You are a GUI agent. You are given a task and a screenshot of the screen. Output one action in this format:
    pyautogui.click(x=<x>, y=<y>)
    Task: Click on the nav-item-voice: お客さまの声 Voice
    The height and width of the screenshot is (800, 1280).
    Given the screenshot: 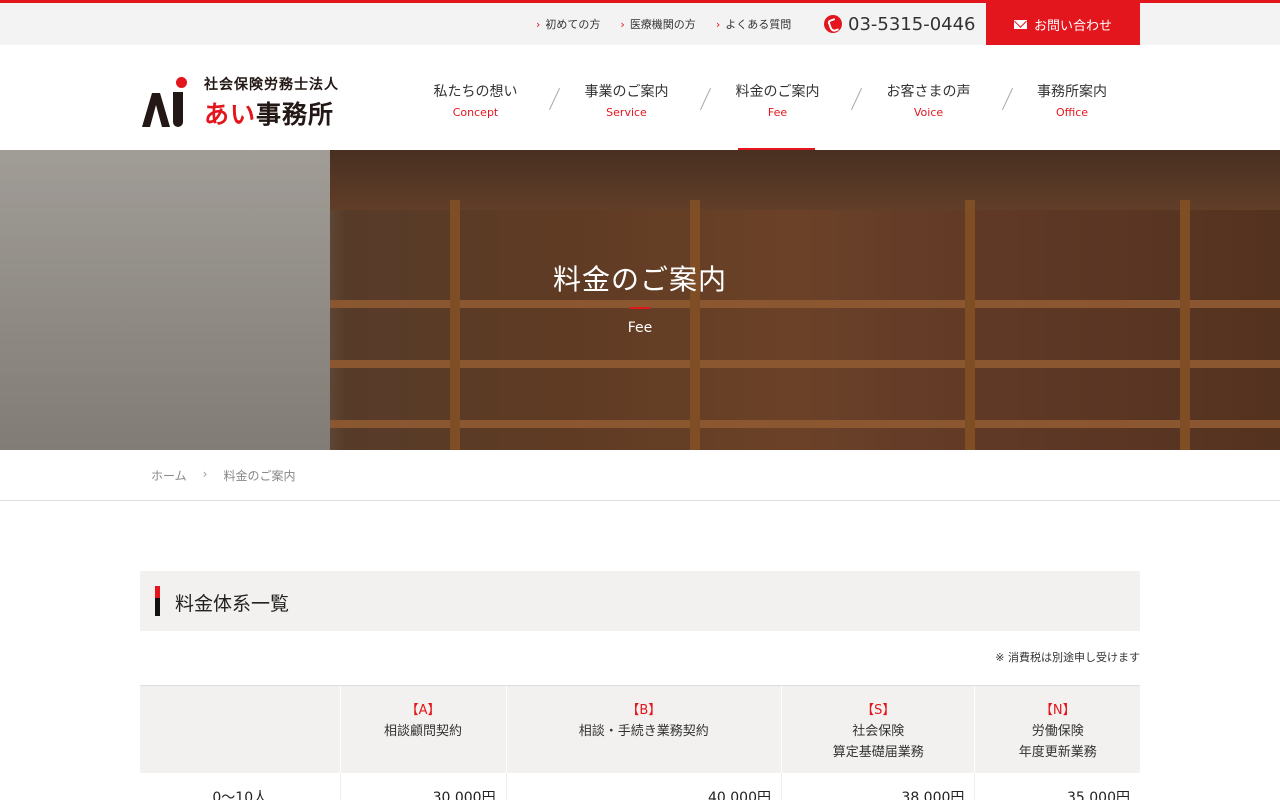 What is the action you would take?
    pyautogui.click(x=933, y=97)
    